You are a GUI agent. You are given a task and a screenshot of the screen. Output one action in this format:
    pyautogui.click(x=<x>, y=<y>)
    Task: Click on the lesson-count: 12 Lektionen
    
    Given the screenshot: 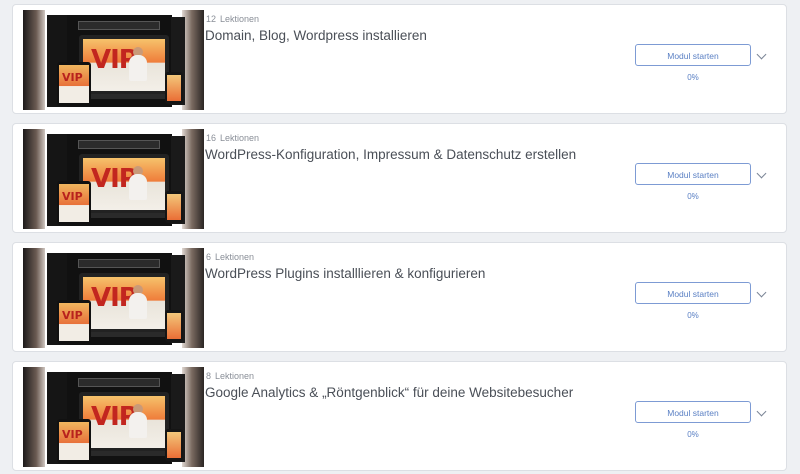 What is the action you would take?
    pyautogui.click(x=233, y=19)
    